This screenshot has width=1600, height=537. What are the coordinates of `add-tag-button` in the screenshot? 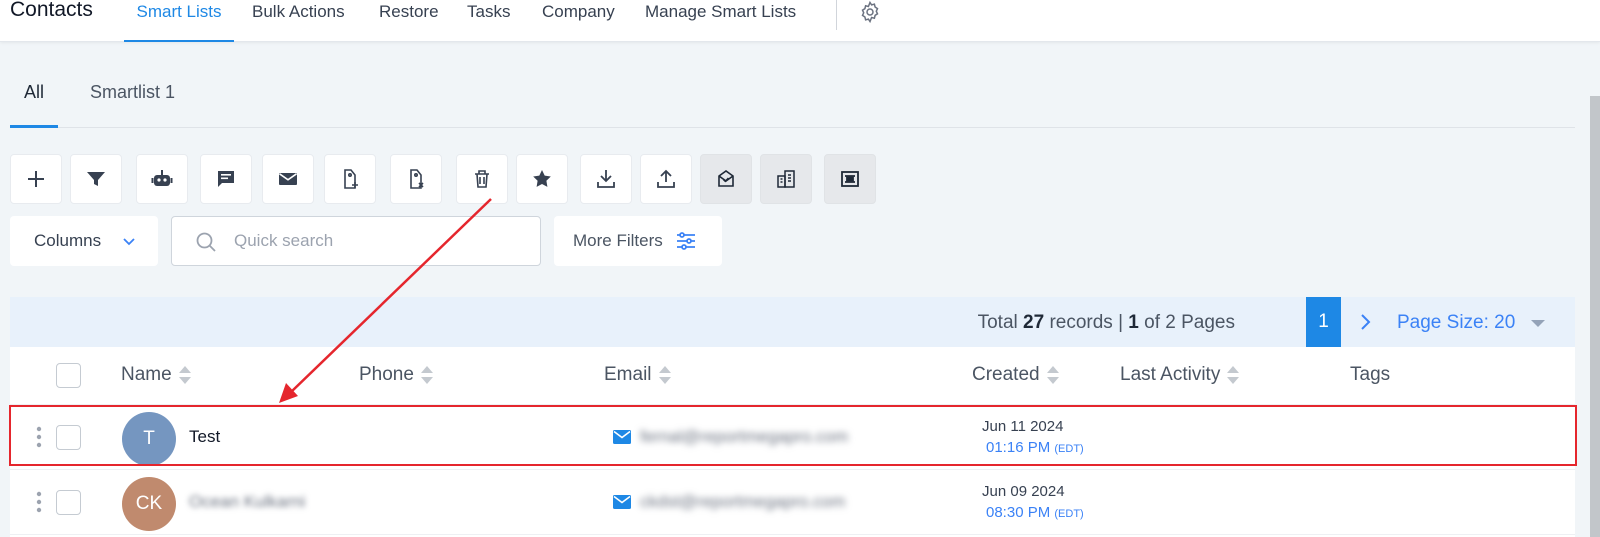 It's located at (350, 179).